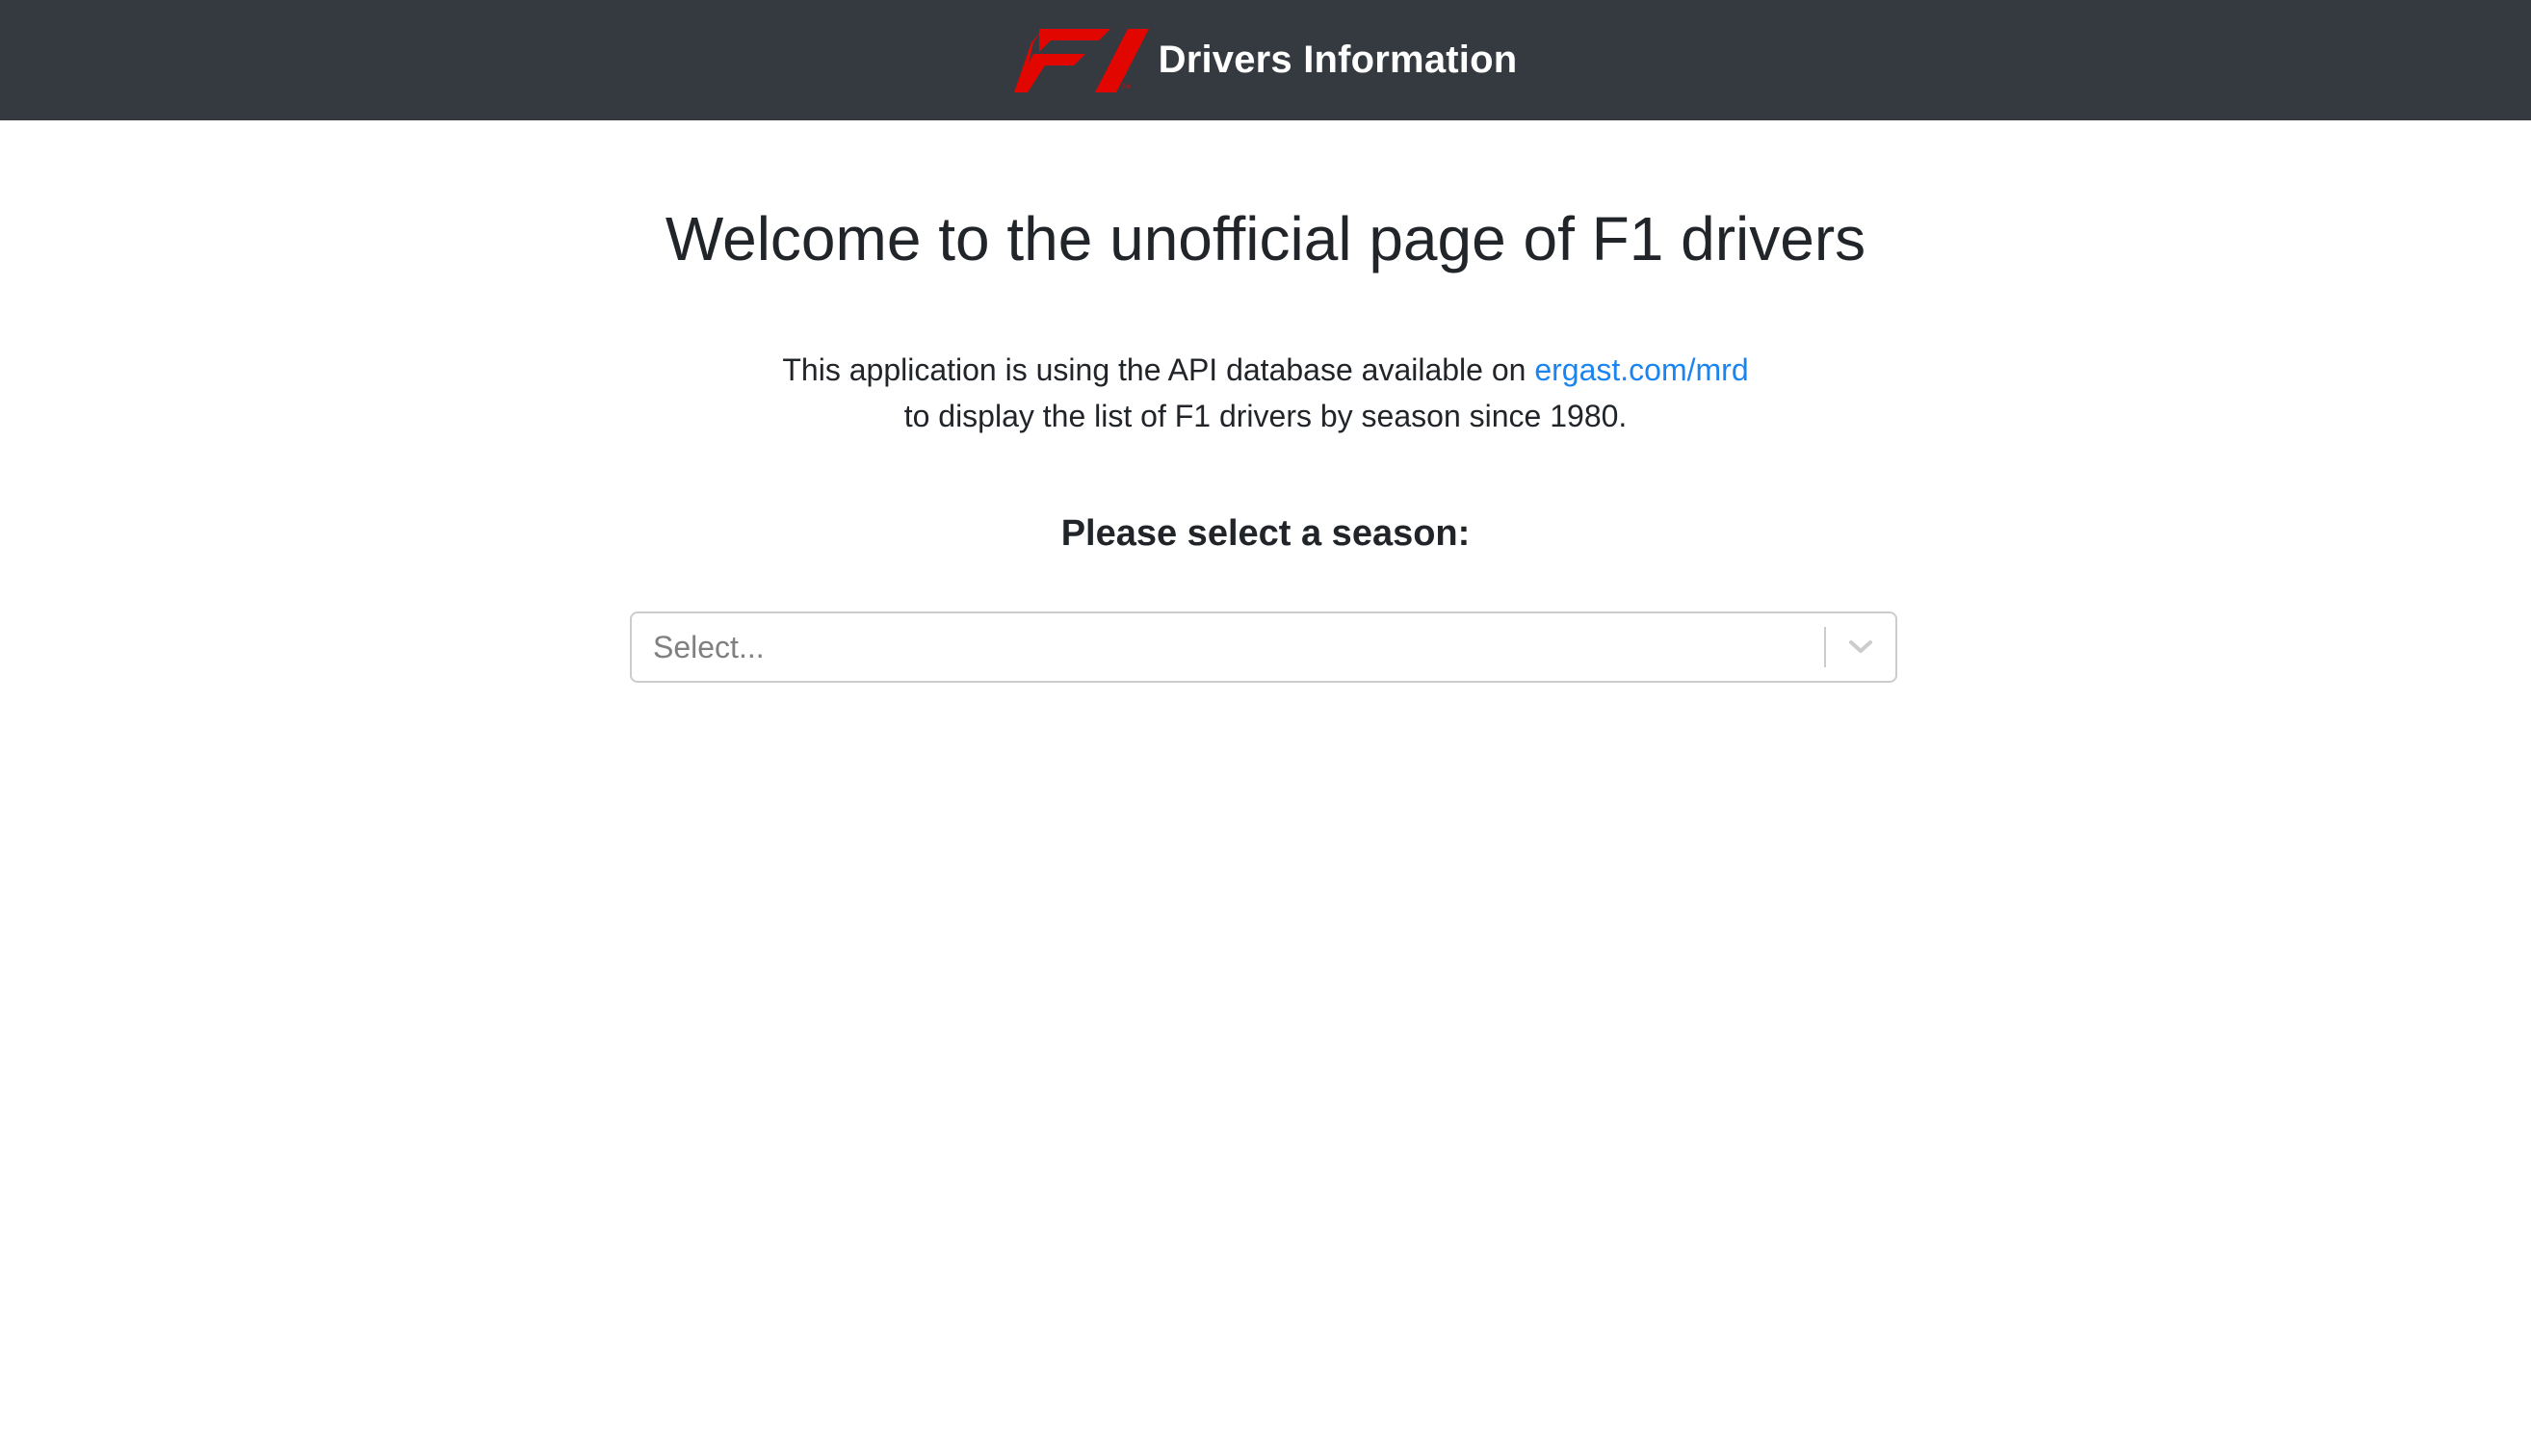  What do you see at coordinates (1081, 60) in the screenshot?
I see `f1-logo-icon: TM` at bounding box center [1081, 60].